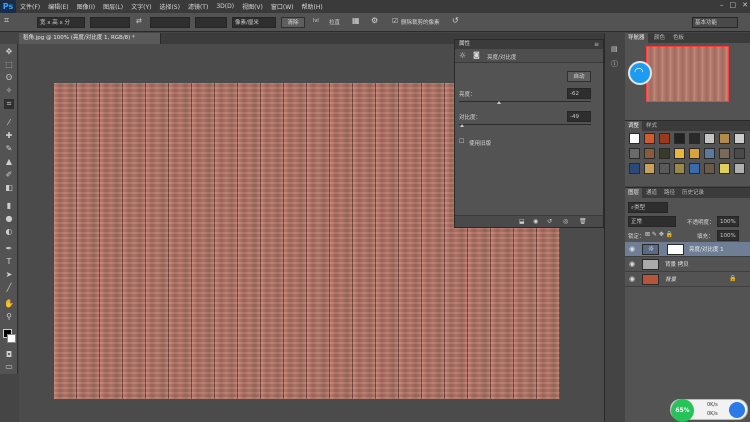  I want to click on minimize-icon: –, so click(722, 5).